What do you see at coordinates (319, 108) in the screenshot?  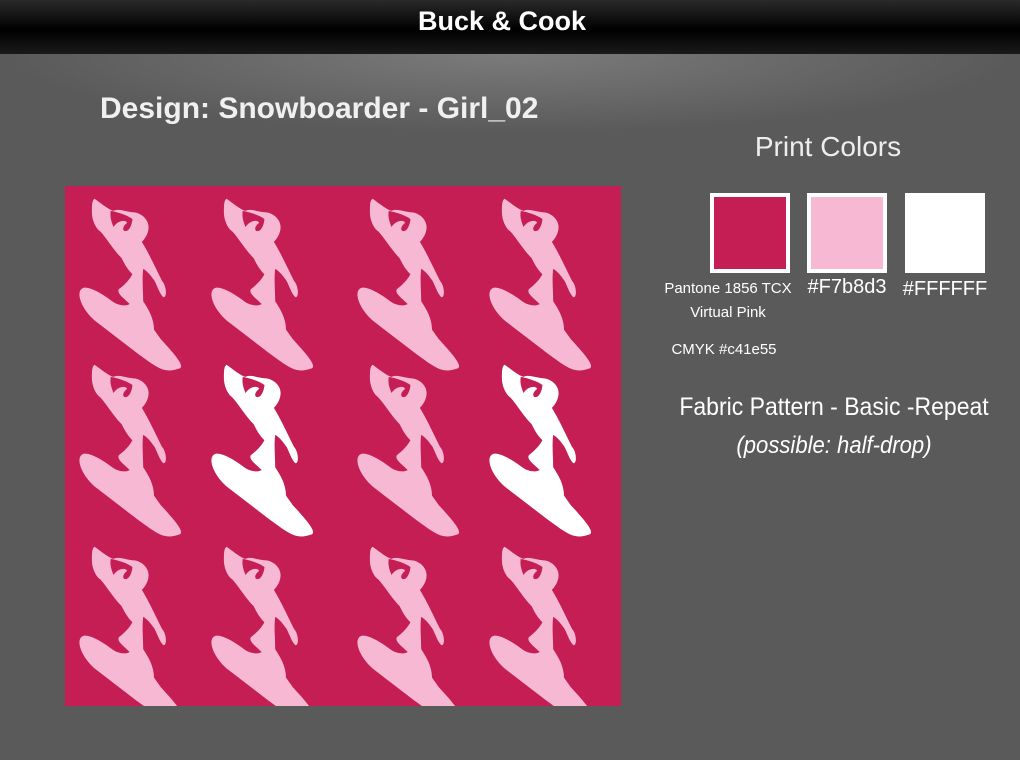 I see `design-title: Design: Snowboarder - Girl_02` at bounding box center [319, 108].